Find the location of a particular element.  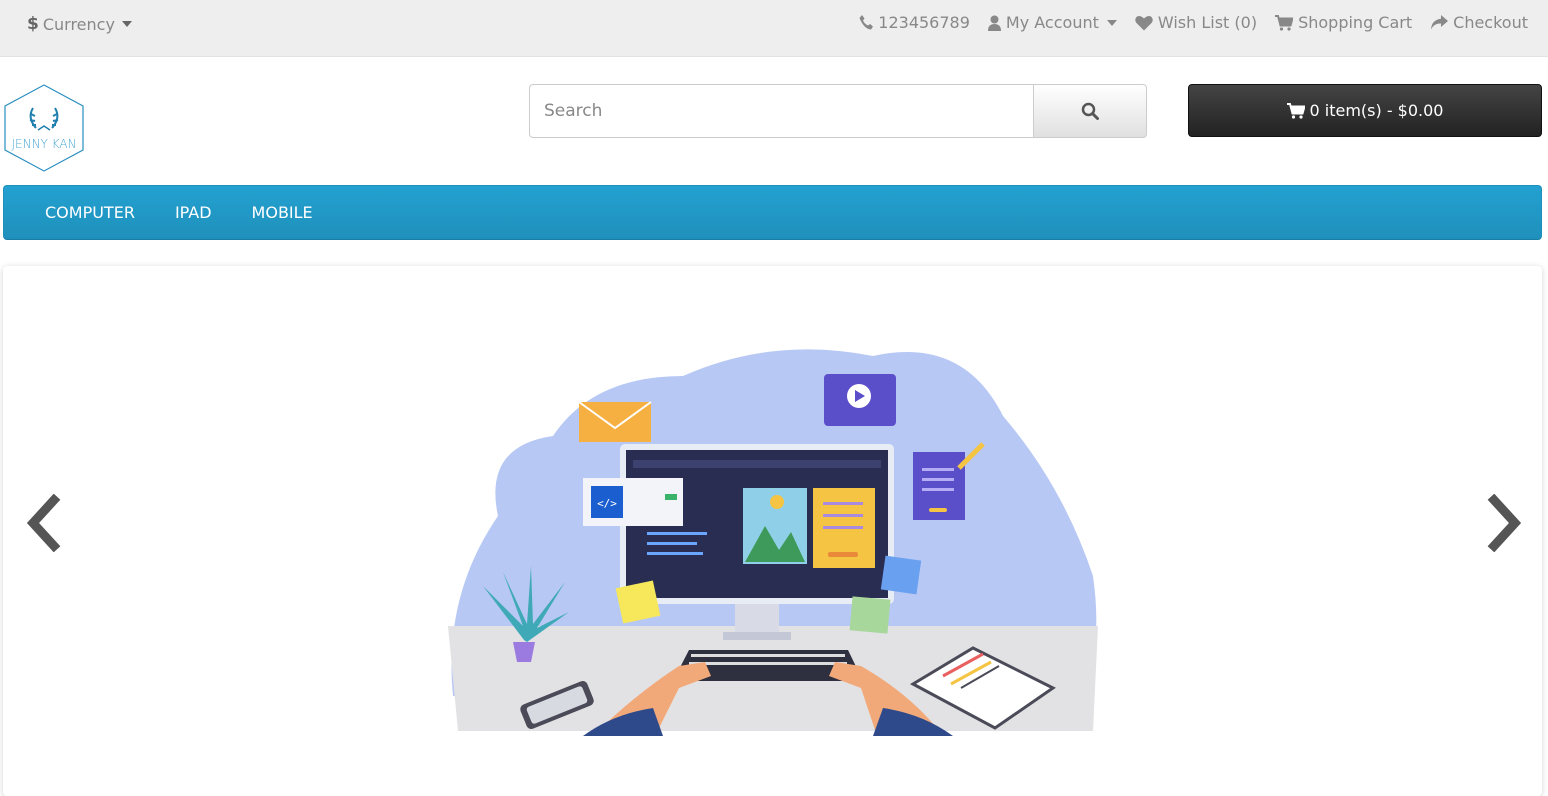

my-account-link: My Account is located at coordinates (1052, 22).